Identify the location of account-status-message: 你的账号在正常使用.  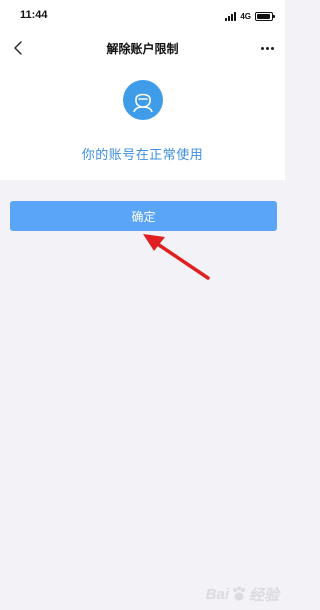
(142, 155).